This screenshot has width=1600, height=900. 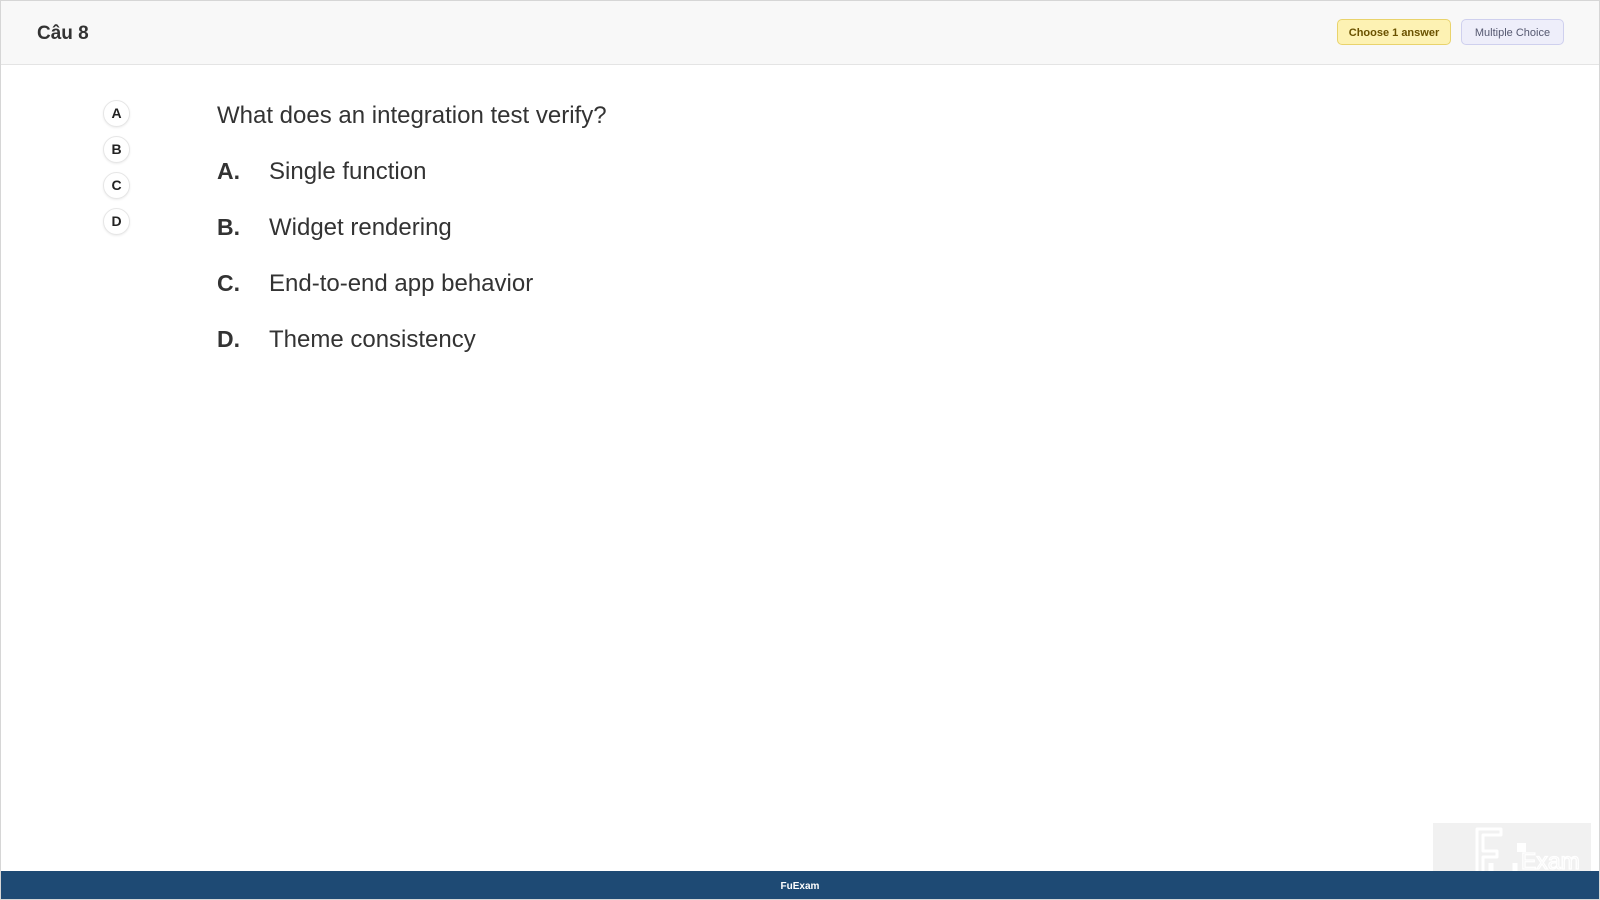 What do you see at coordinates (116, 185) in the screenshot?
I see `answer-button-c: C` at bounding box center [116, 185].